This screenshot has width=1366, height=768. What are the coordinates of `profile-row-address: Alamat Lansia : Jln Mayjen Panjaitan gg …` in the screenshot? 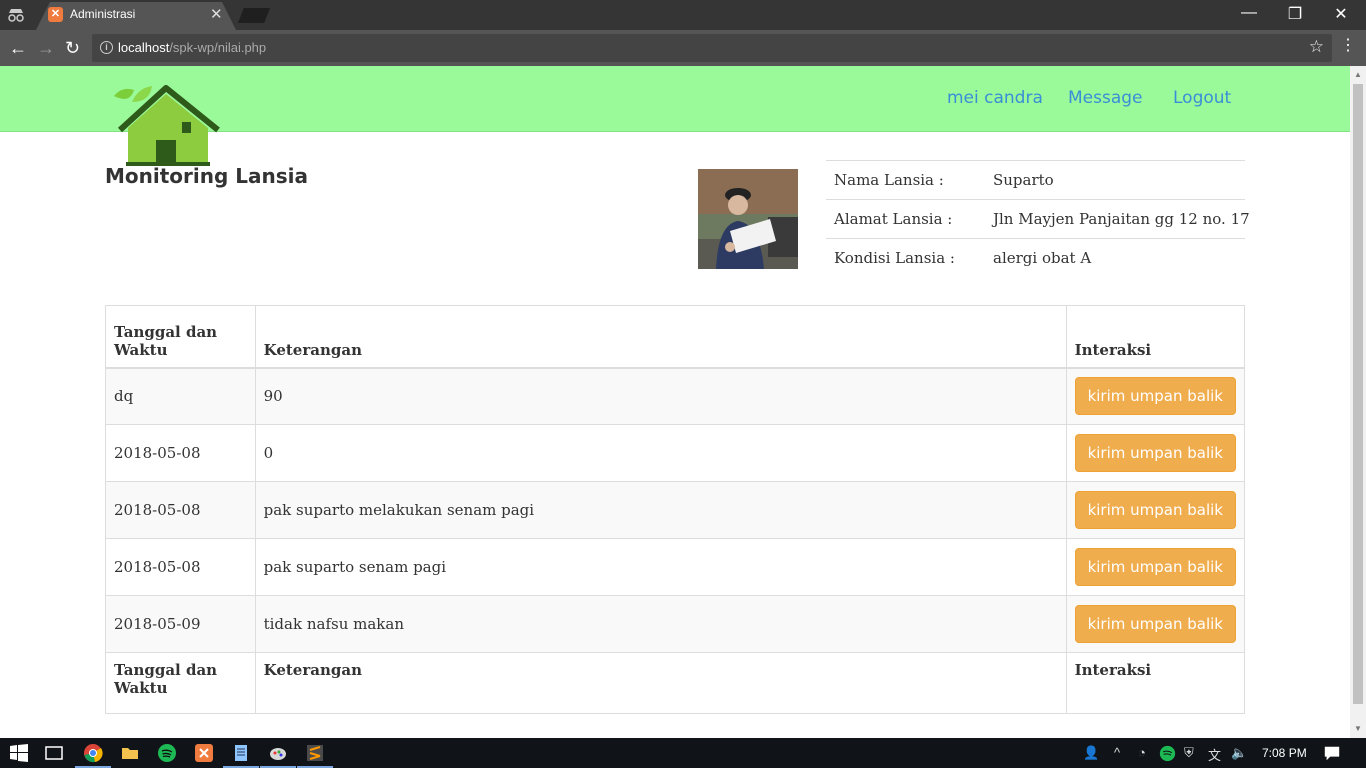 It's located at (1038, 218).